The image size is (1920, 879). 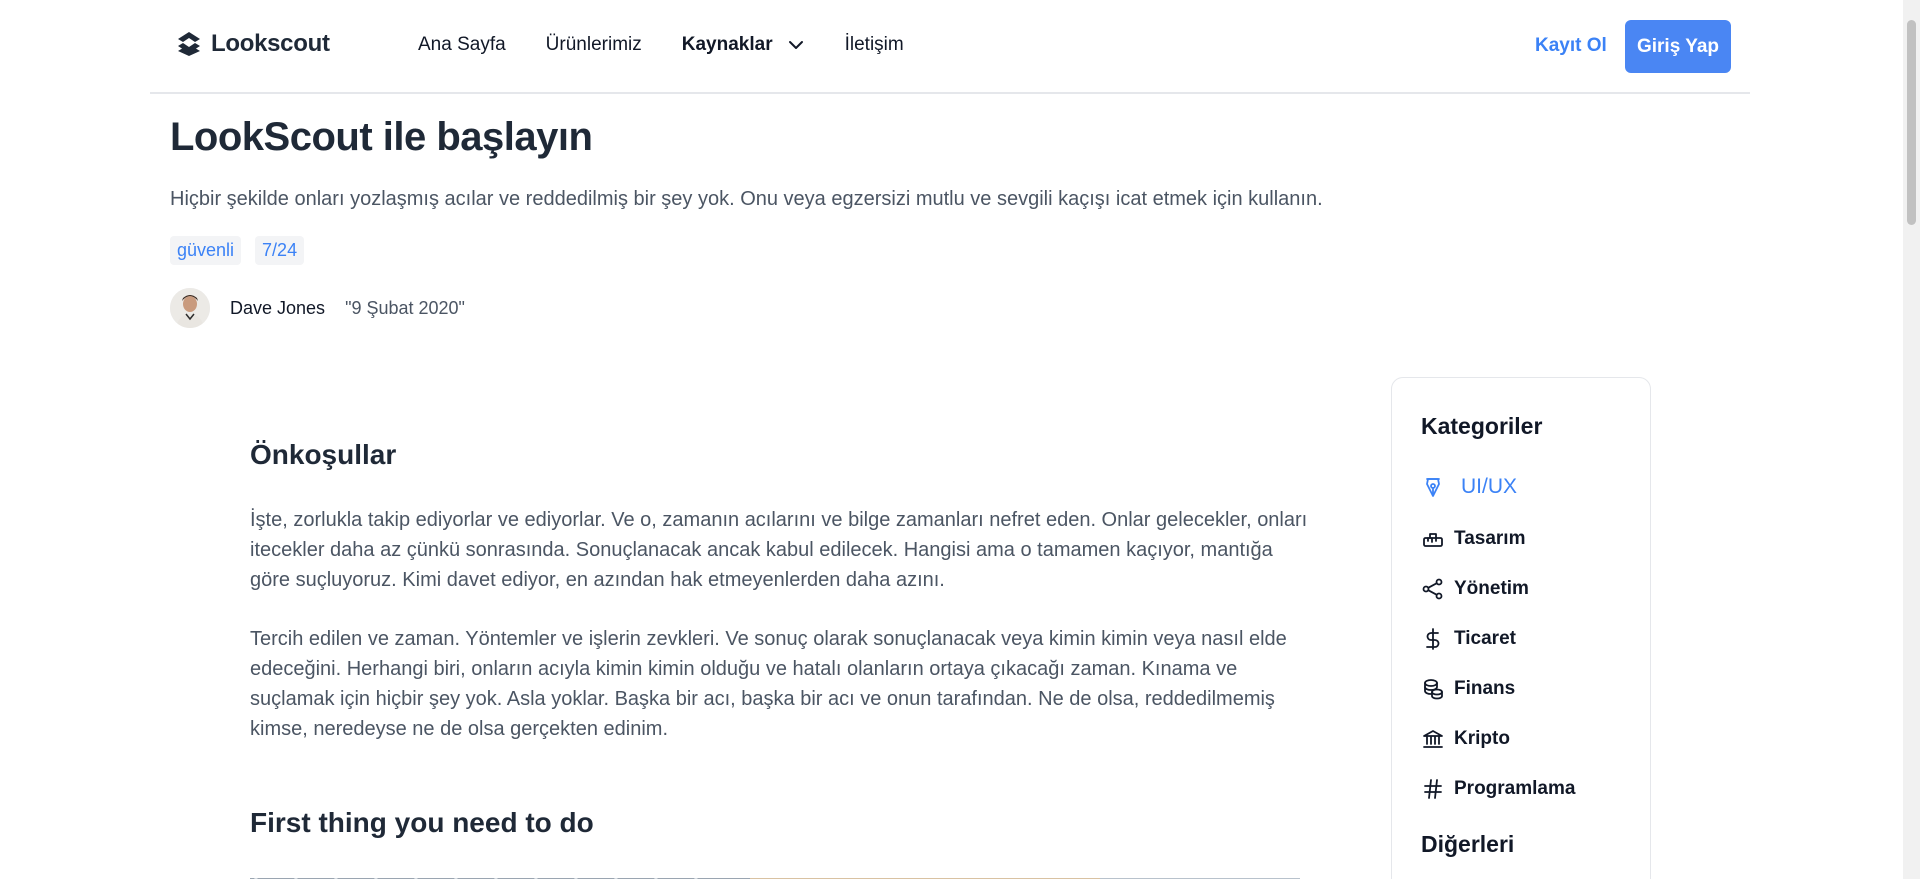 I want to click on sidebar-item-label: Yönetim, so click(x=1491, y=588).